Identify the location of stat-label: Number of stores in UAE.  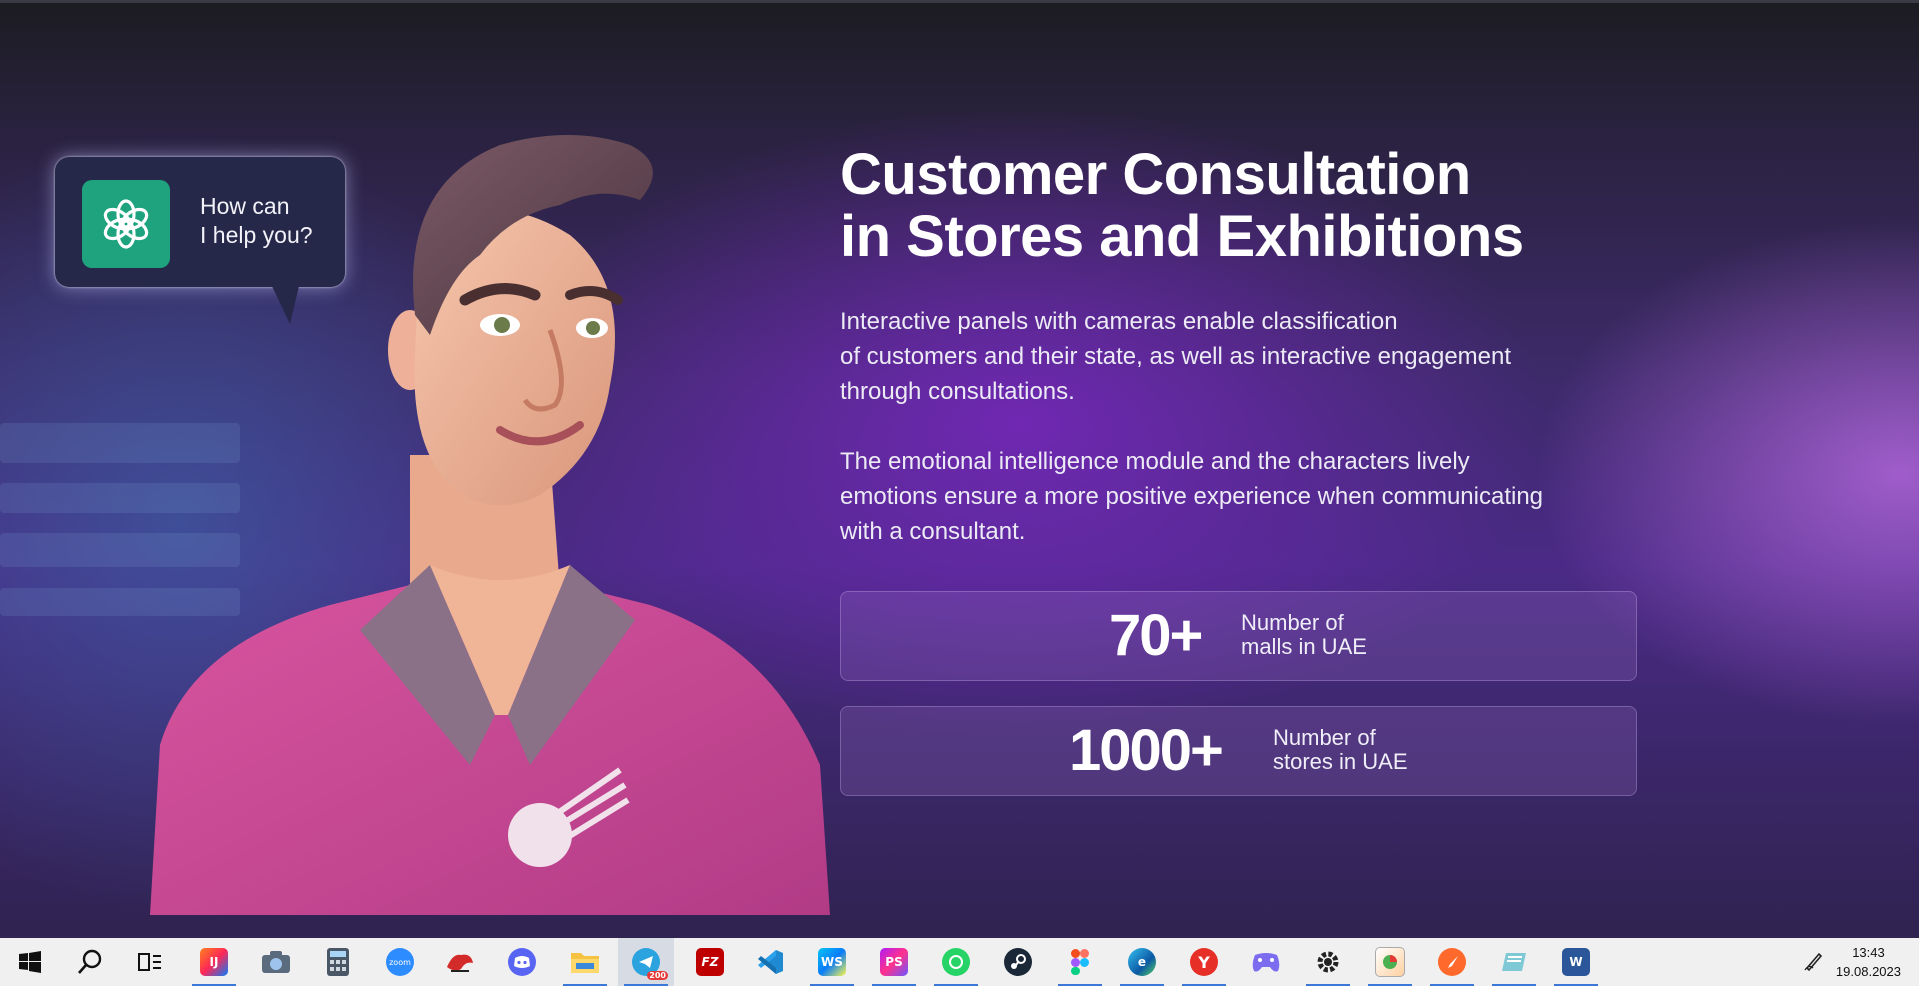
(1340, 750).